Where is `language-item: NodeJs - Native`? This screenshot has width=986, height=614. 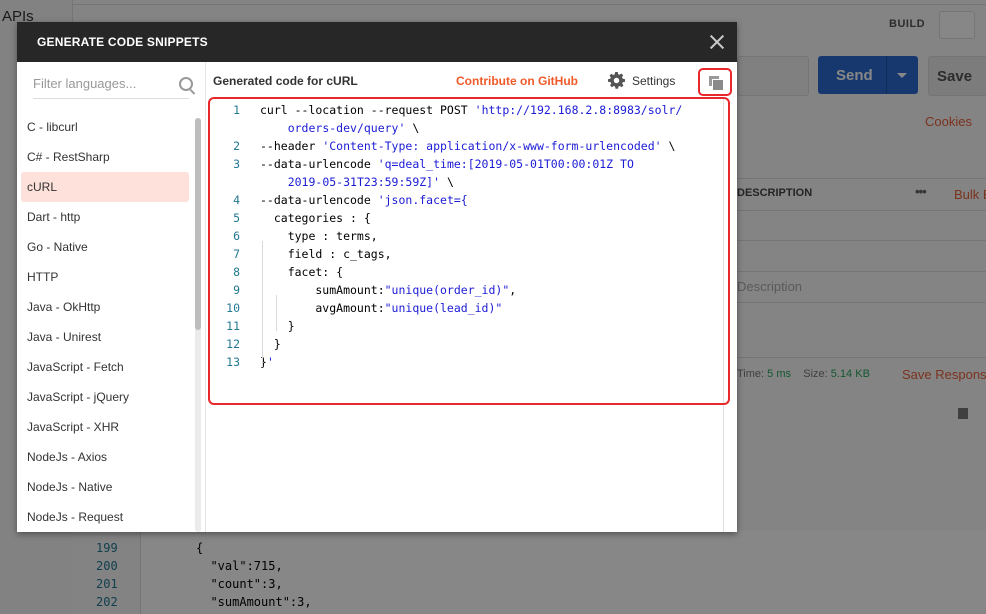
language-item: NodeJs - Native is located at coordinates (105, 487).